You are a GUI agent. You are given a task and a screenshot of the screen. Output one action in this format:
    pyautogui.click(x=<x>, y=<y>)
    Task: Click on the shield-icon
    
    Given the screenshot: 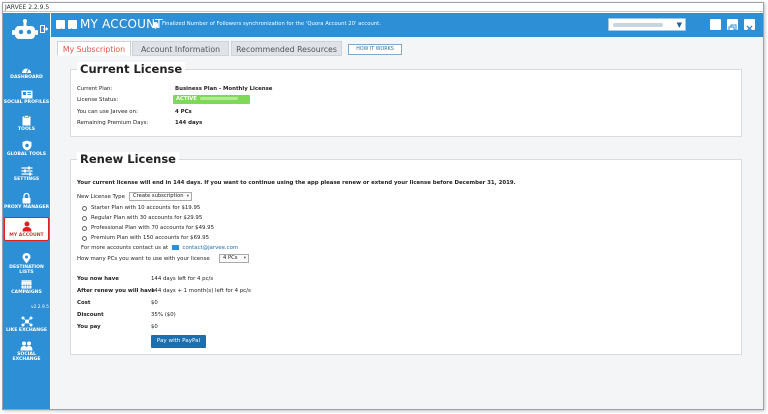 What is the action you would take?
    pyautogui.click(x=26, y=145)
    